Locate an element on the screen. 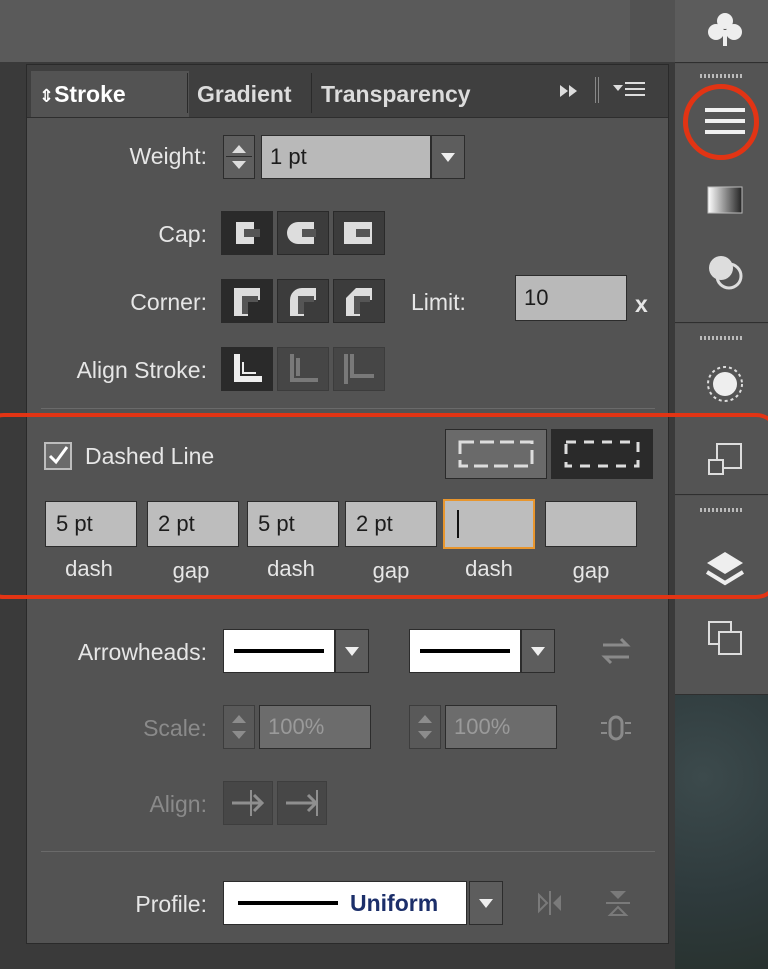 The width and height of the screenshot is (768, 969). tab-gradient: Gradient is located at coordinates (251, 94).